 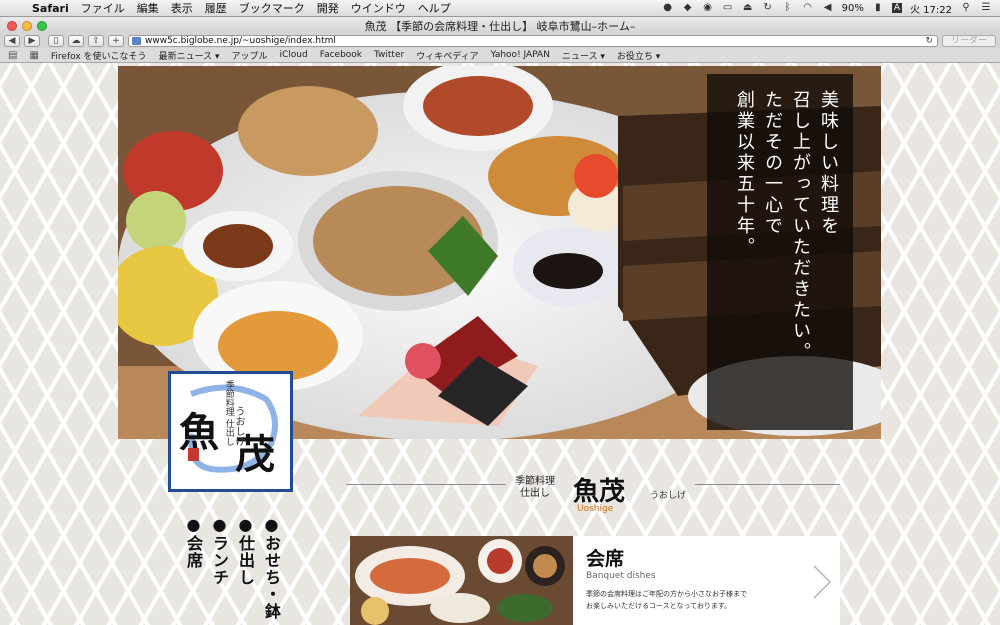 What do you see at coordinates (748, 8) in the screenshot?
I see `eject-icon: ⏏` at bounding box center [748, 8].